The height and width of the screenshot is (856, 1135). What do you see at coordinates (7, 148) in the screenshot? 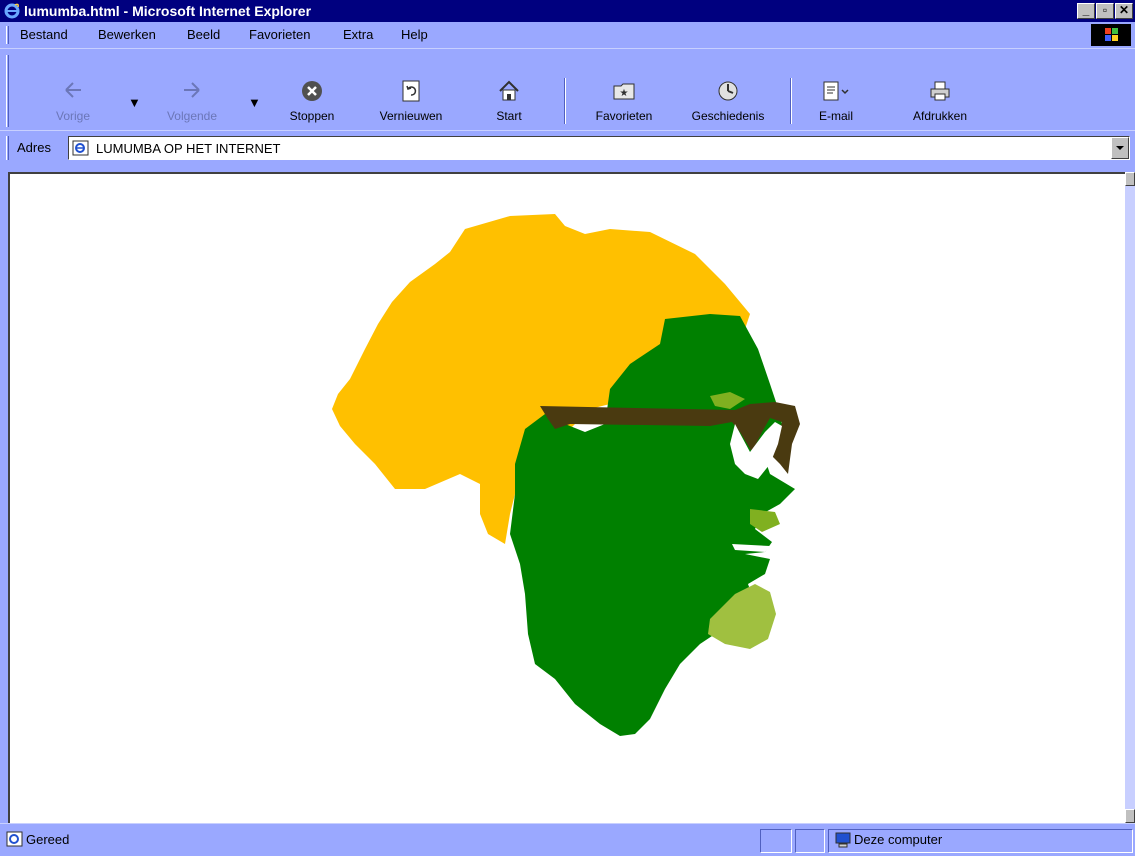
I see `address-grip` at bounding box center [7, 148].